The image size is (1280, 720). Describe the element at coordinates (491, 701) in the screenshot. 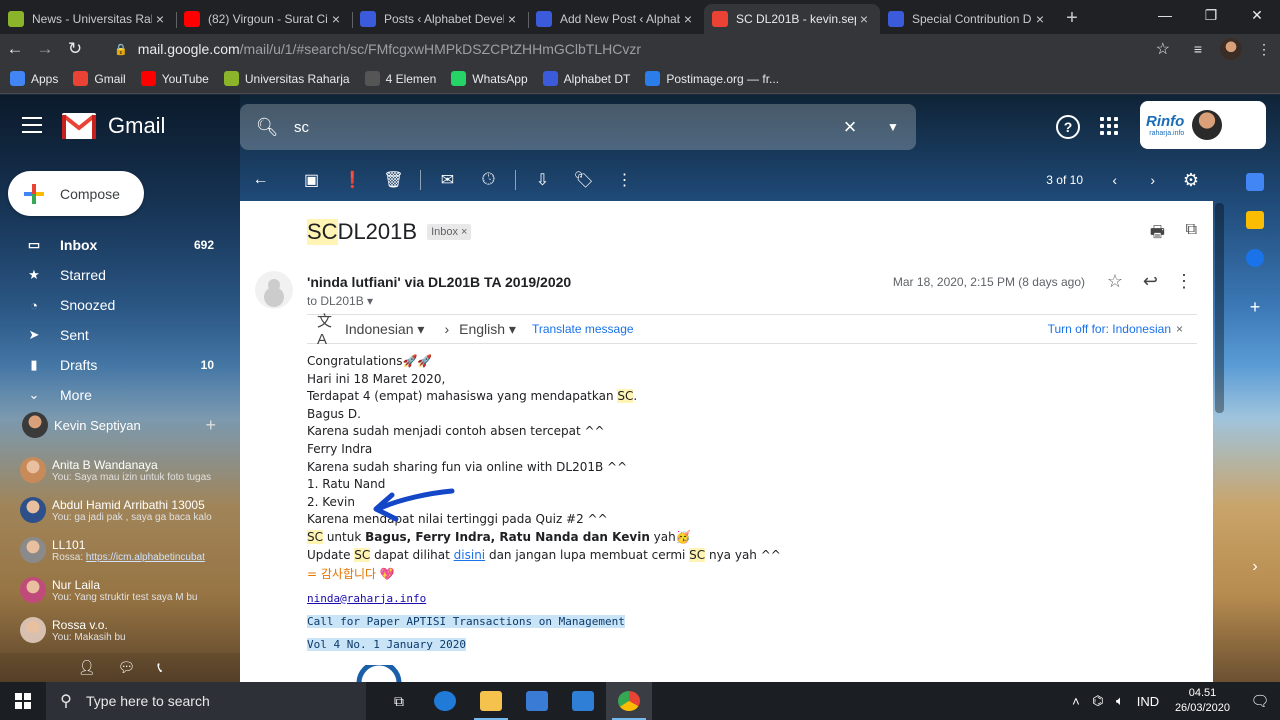

I see `file-explorer-icon` at that location.